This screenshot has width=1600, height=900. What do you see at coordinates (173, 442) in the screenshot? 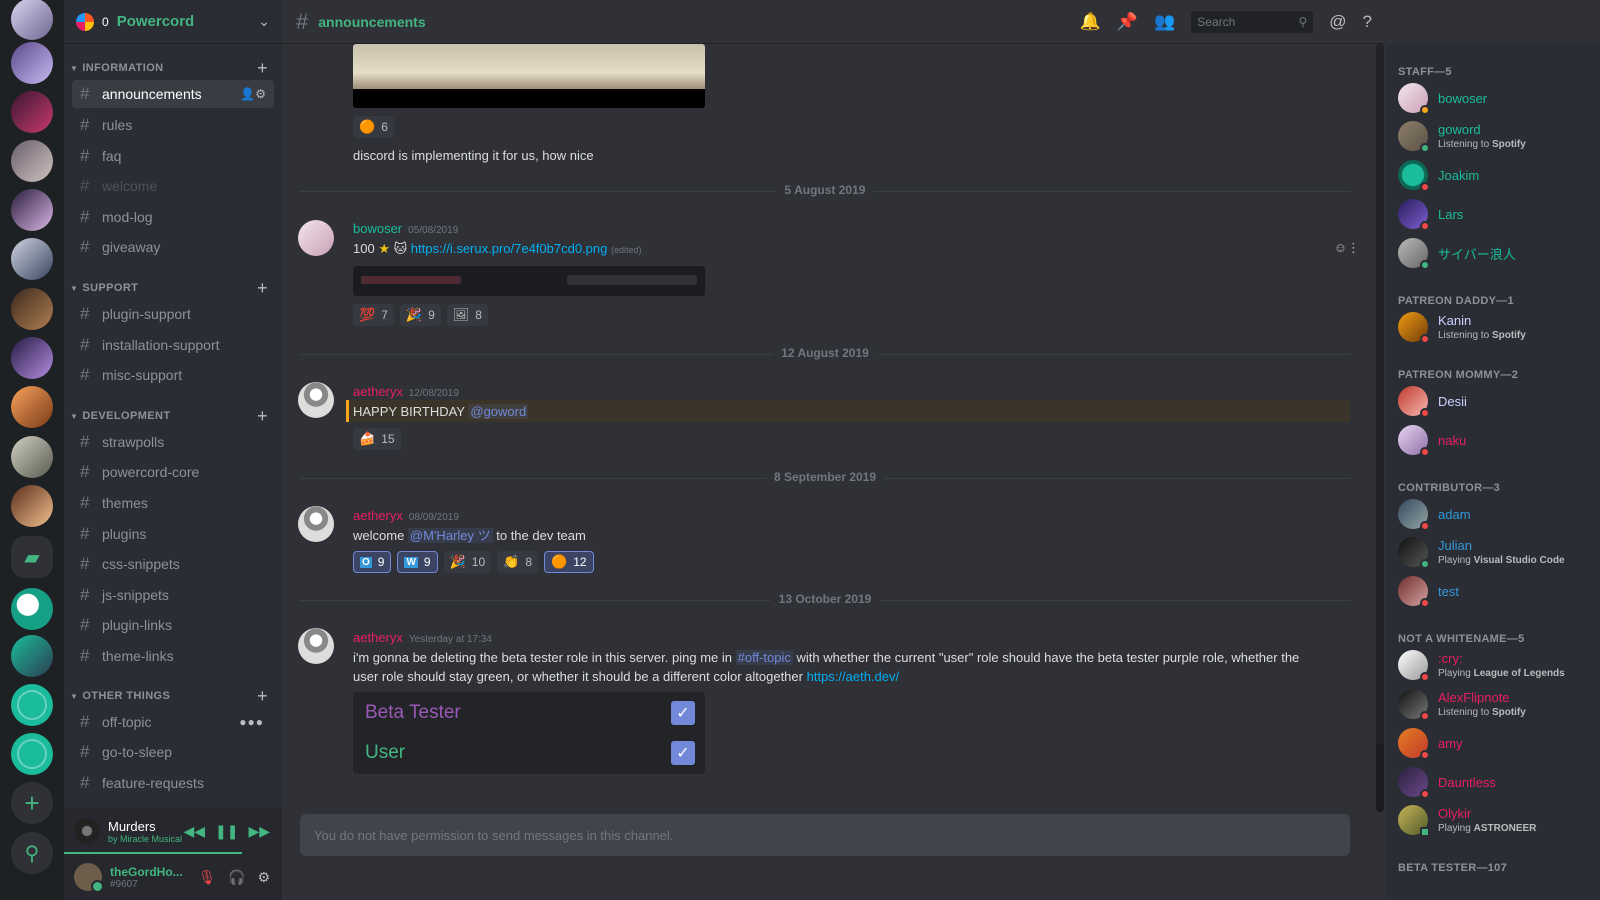
I see `channel-strawpolls: # strawpolls` at bounding box center [173, 442].